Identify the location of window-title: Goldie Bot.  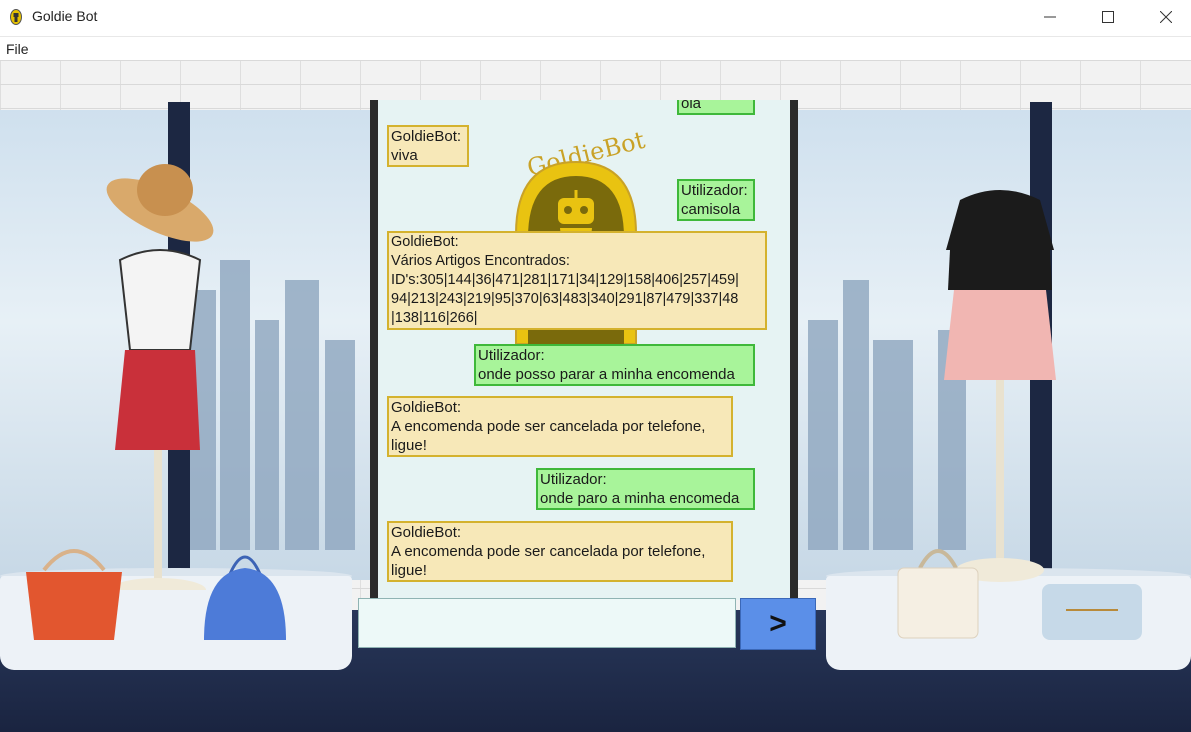
(65, 16).